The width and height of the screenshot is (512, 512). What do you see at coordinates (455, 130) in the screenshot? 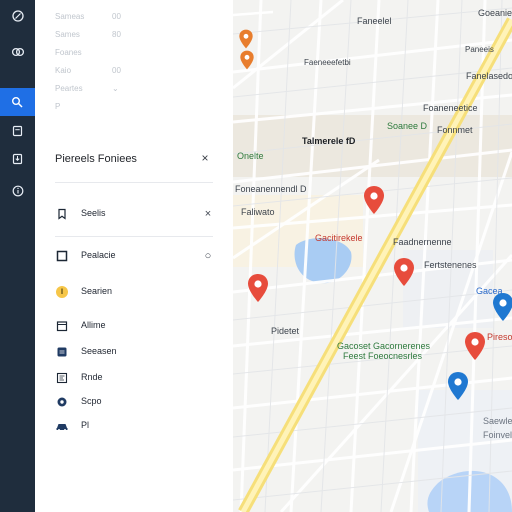
I see `map-place-label: Fonnmet` at bounding box center [455, 130].